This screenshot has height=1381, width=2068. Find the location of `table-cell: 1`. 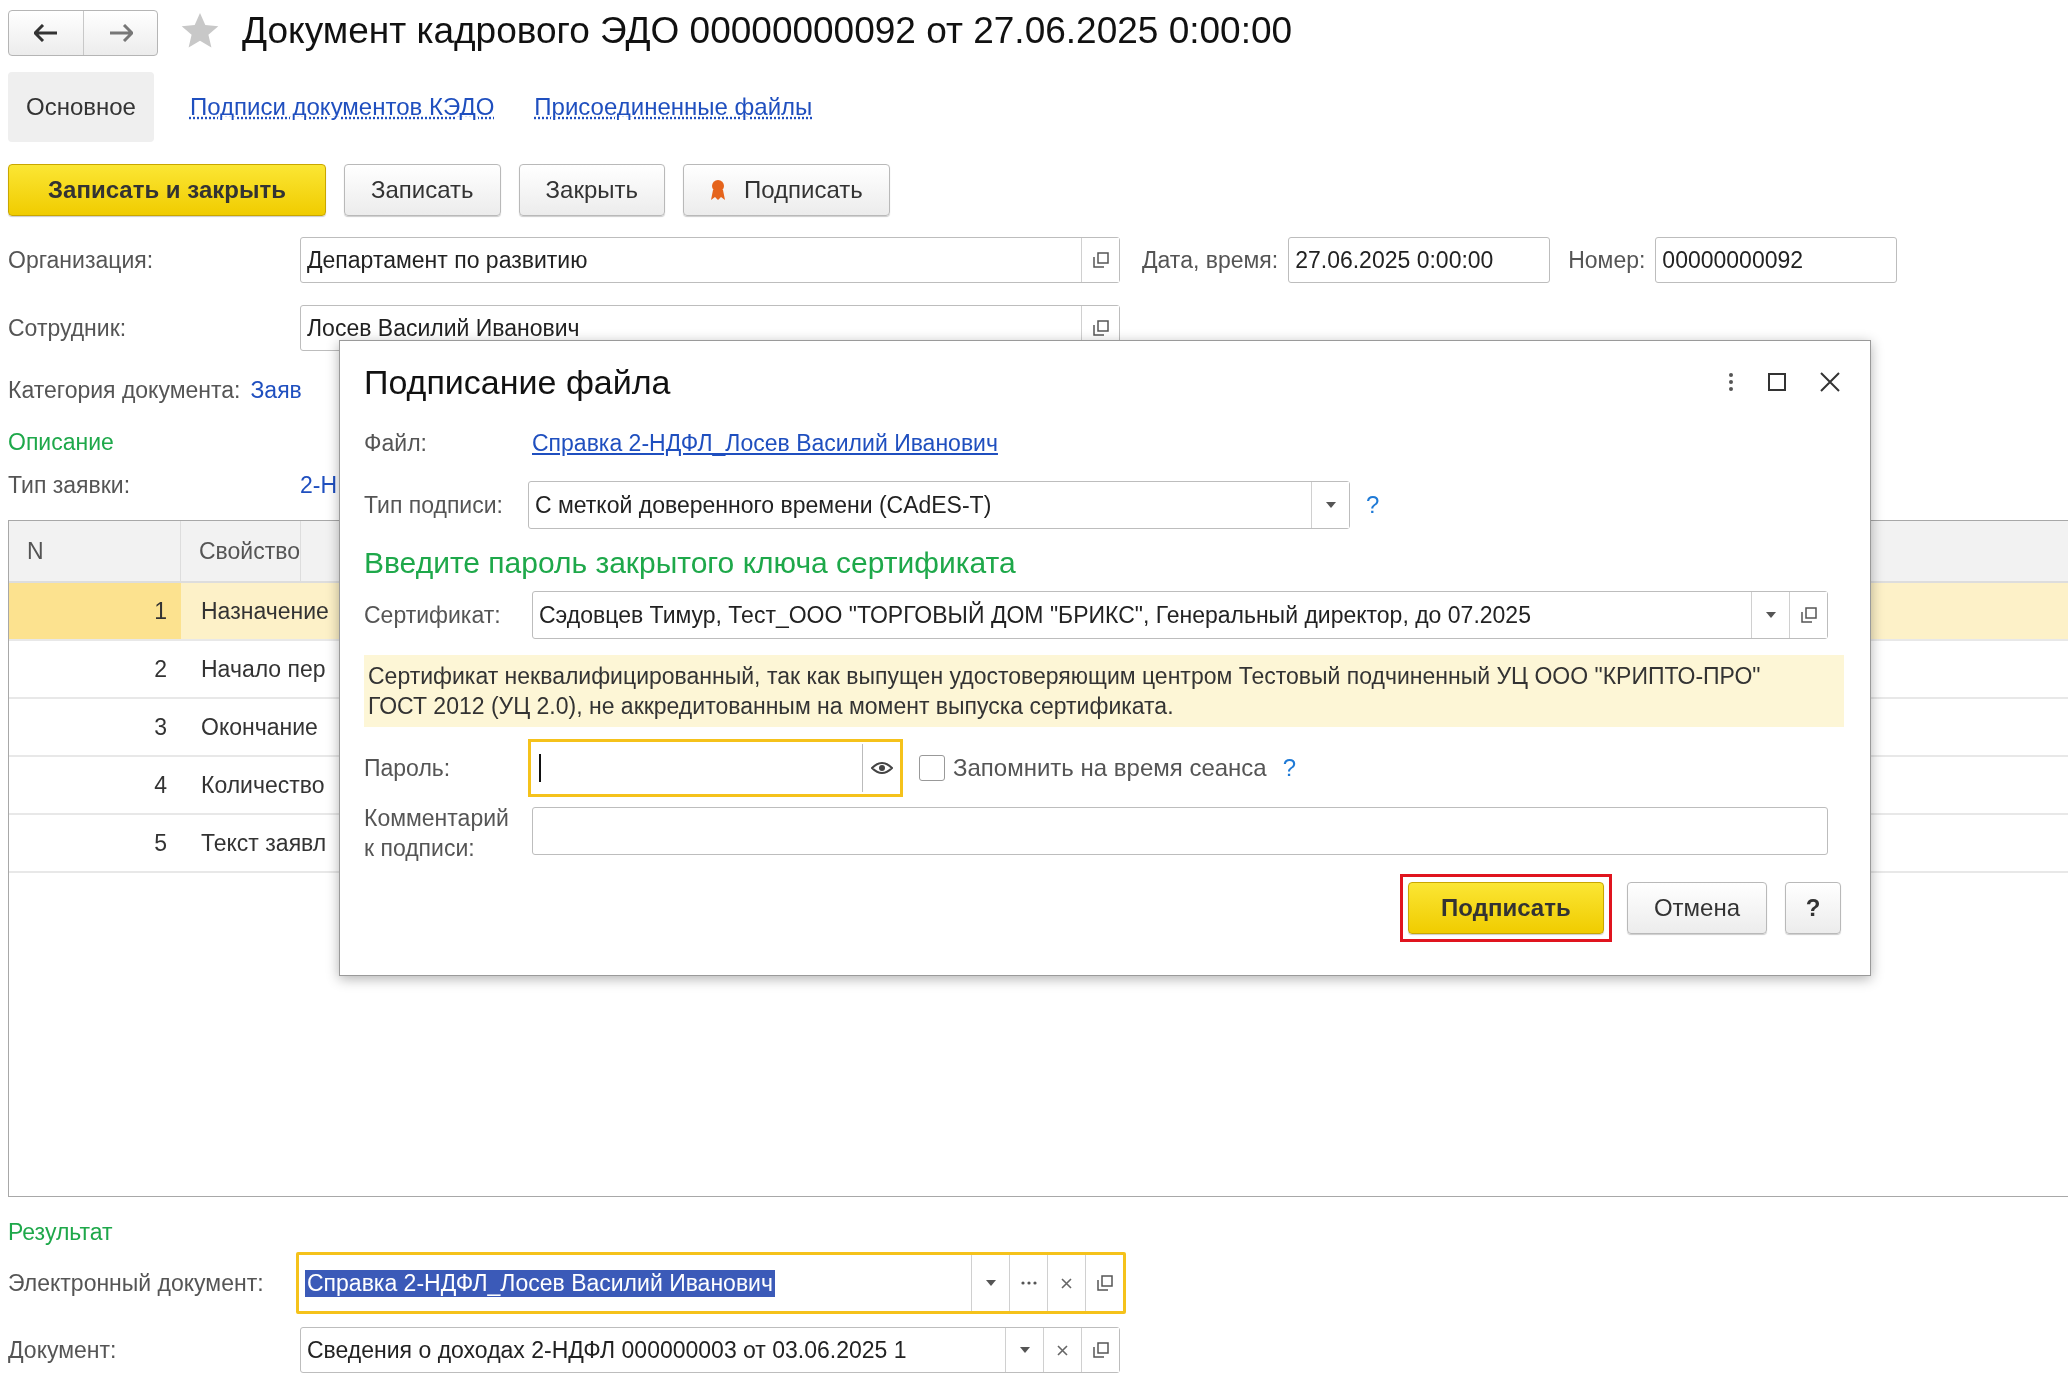

table-cell: 1 is located at coordinates (95, 611).